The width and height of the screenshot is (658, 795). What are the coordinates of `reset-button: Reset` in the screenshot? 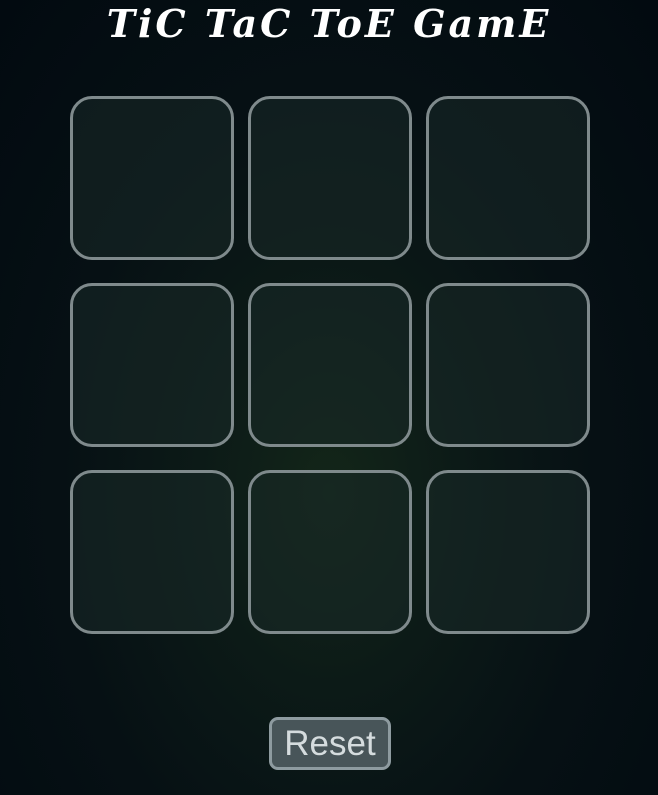 It's located at (330, 743).